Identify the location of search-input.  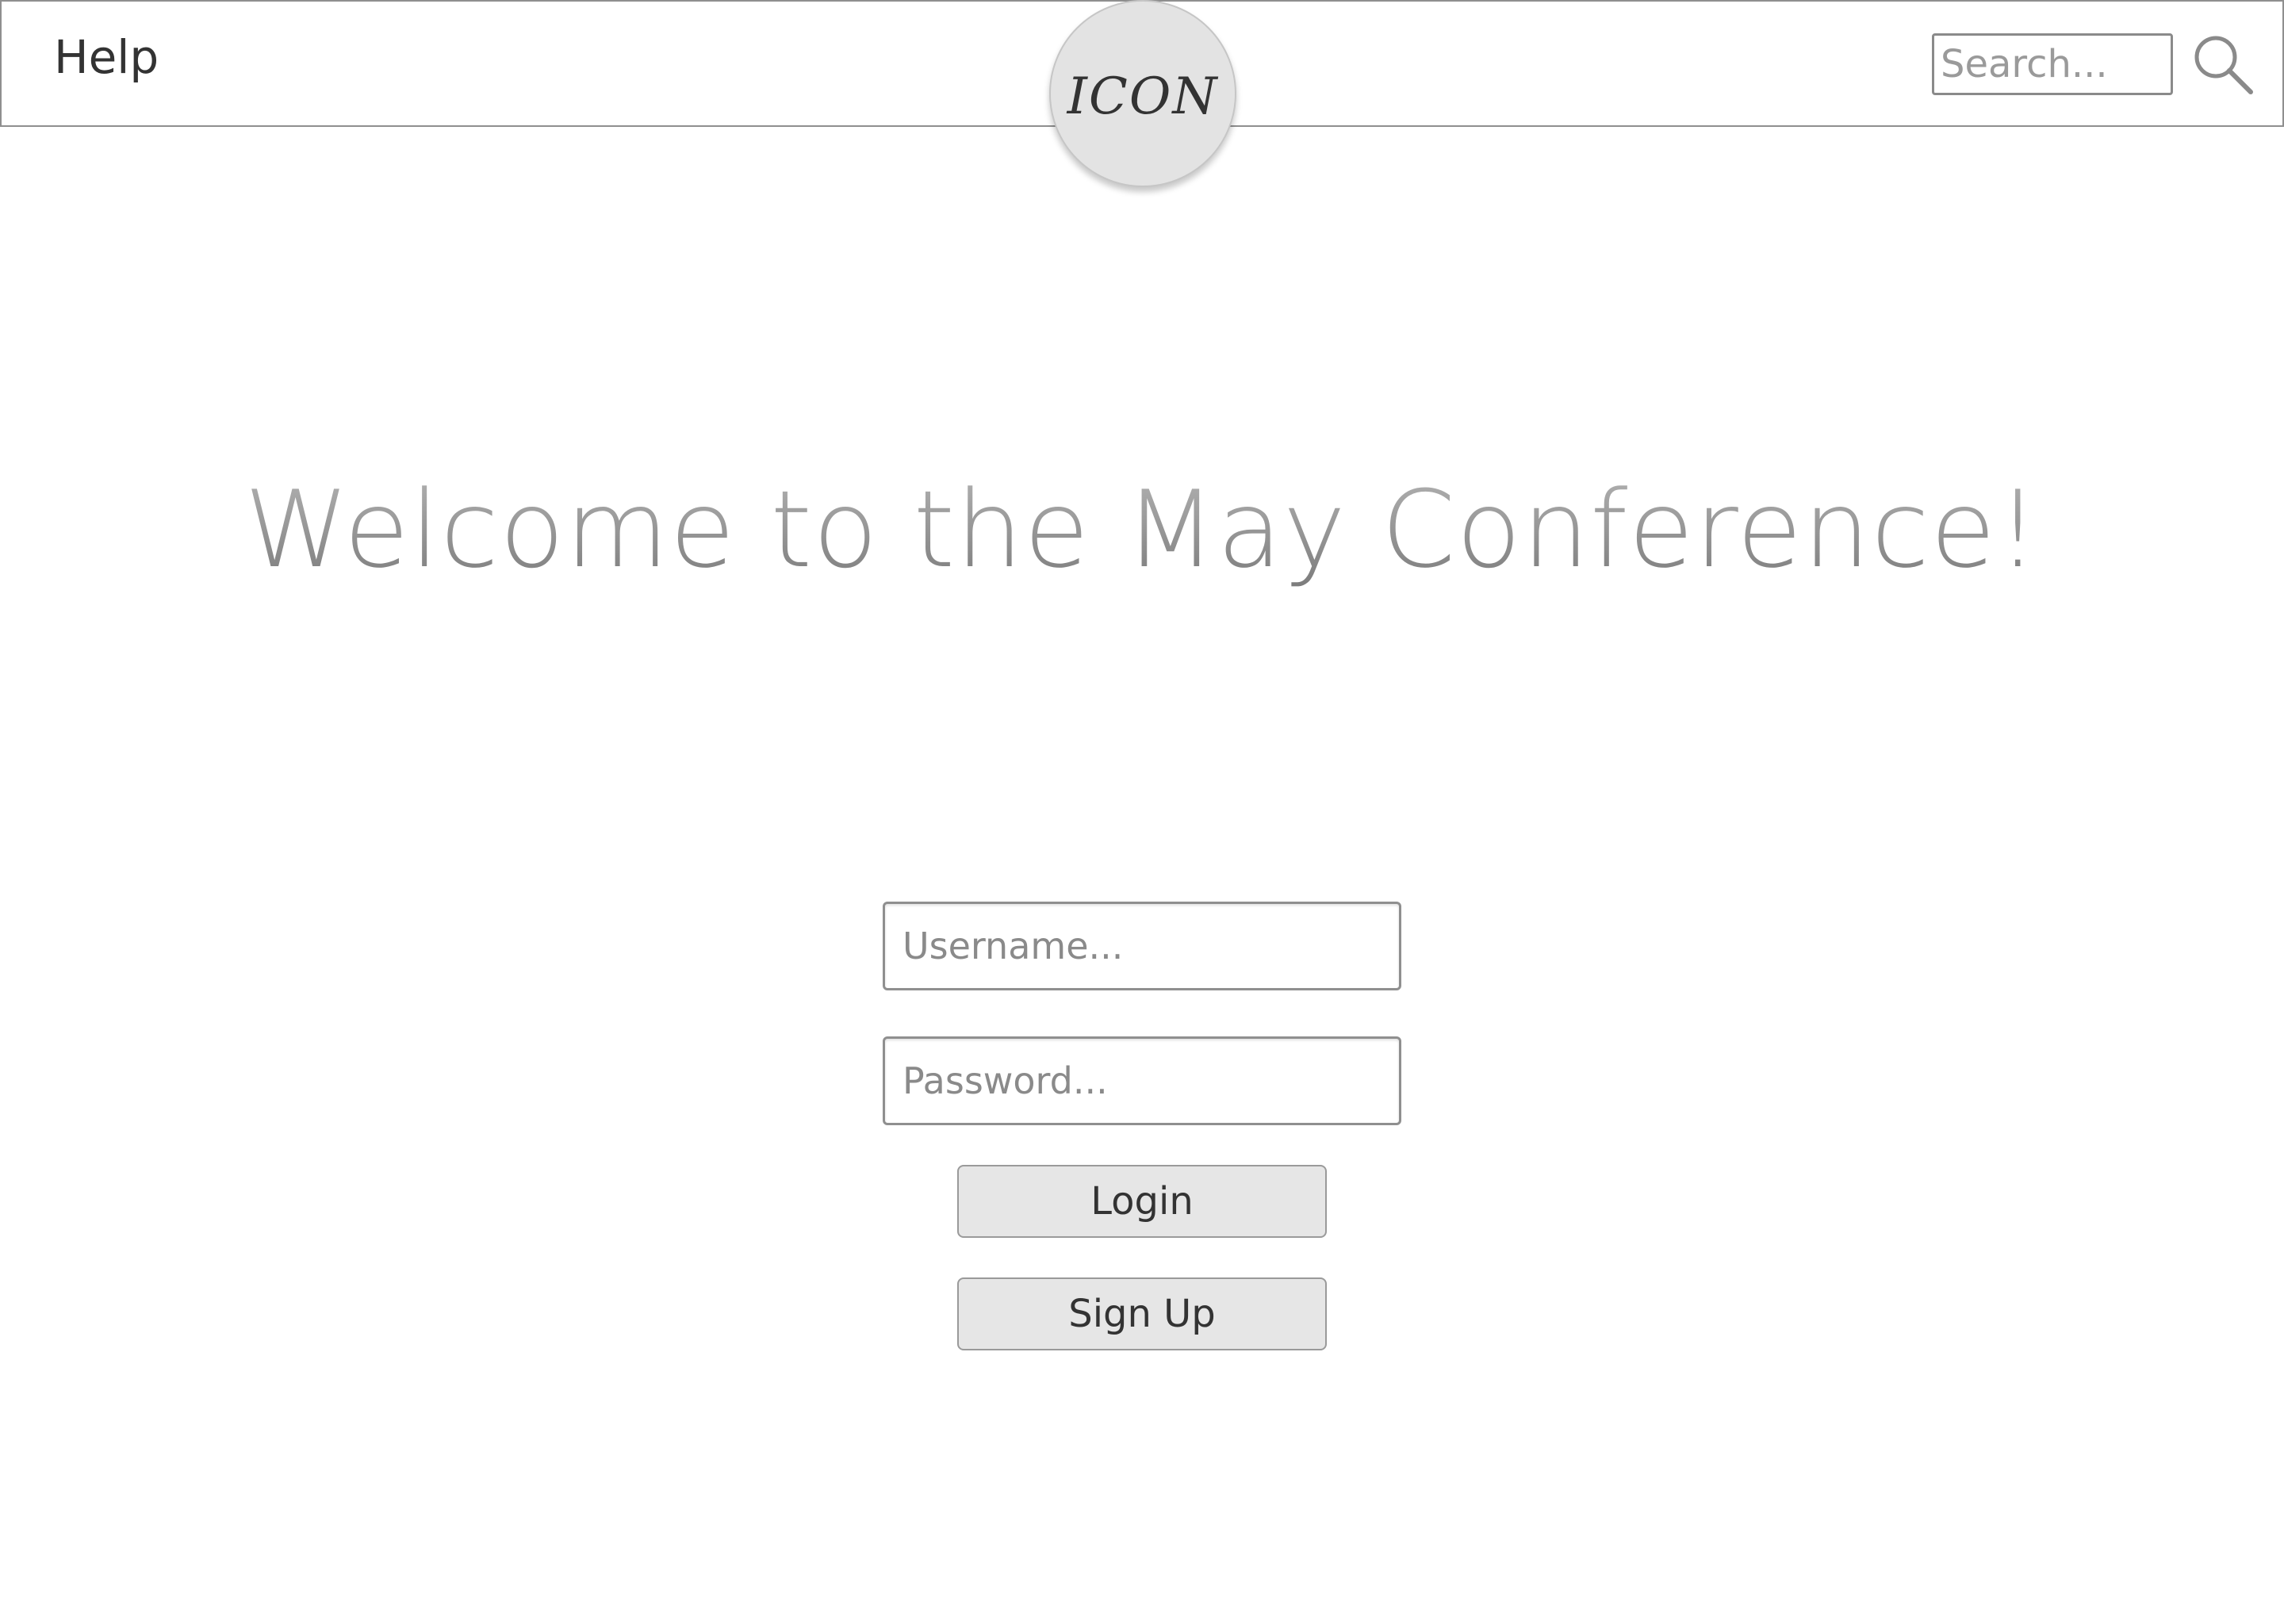
(2052, 64).